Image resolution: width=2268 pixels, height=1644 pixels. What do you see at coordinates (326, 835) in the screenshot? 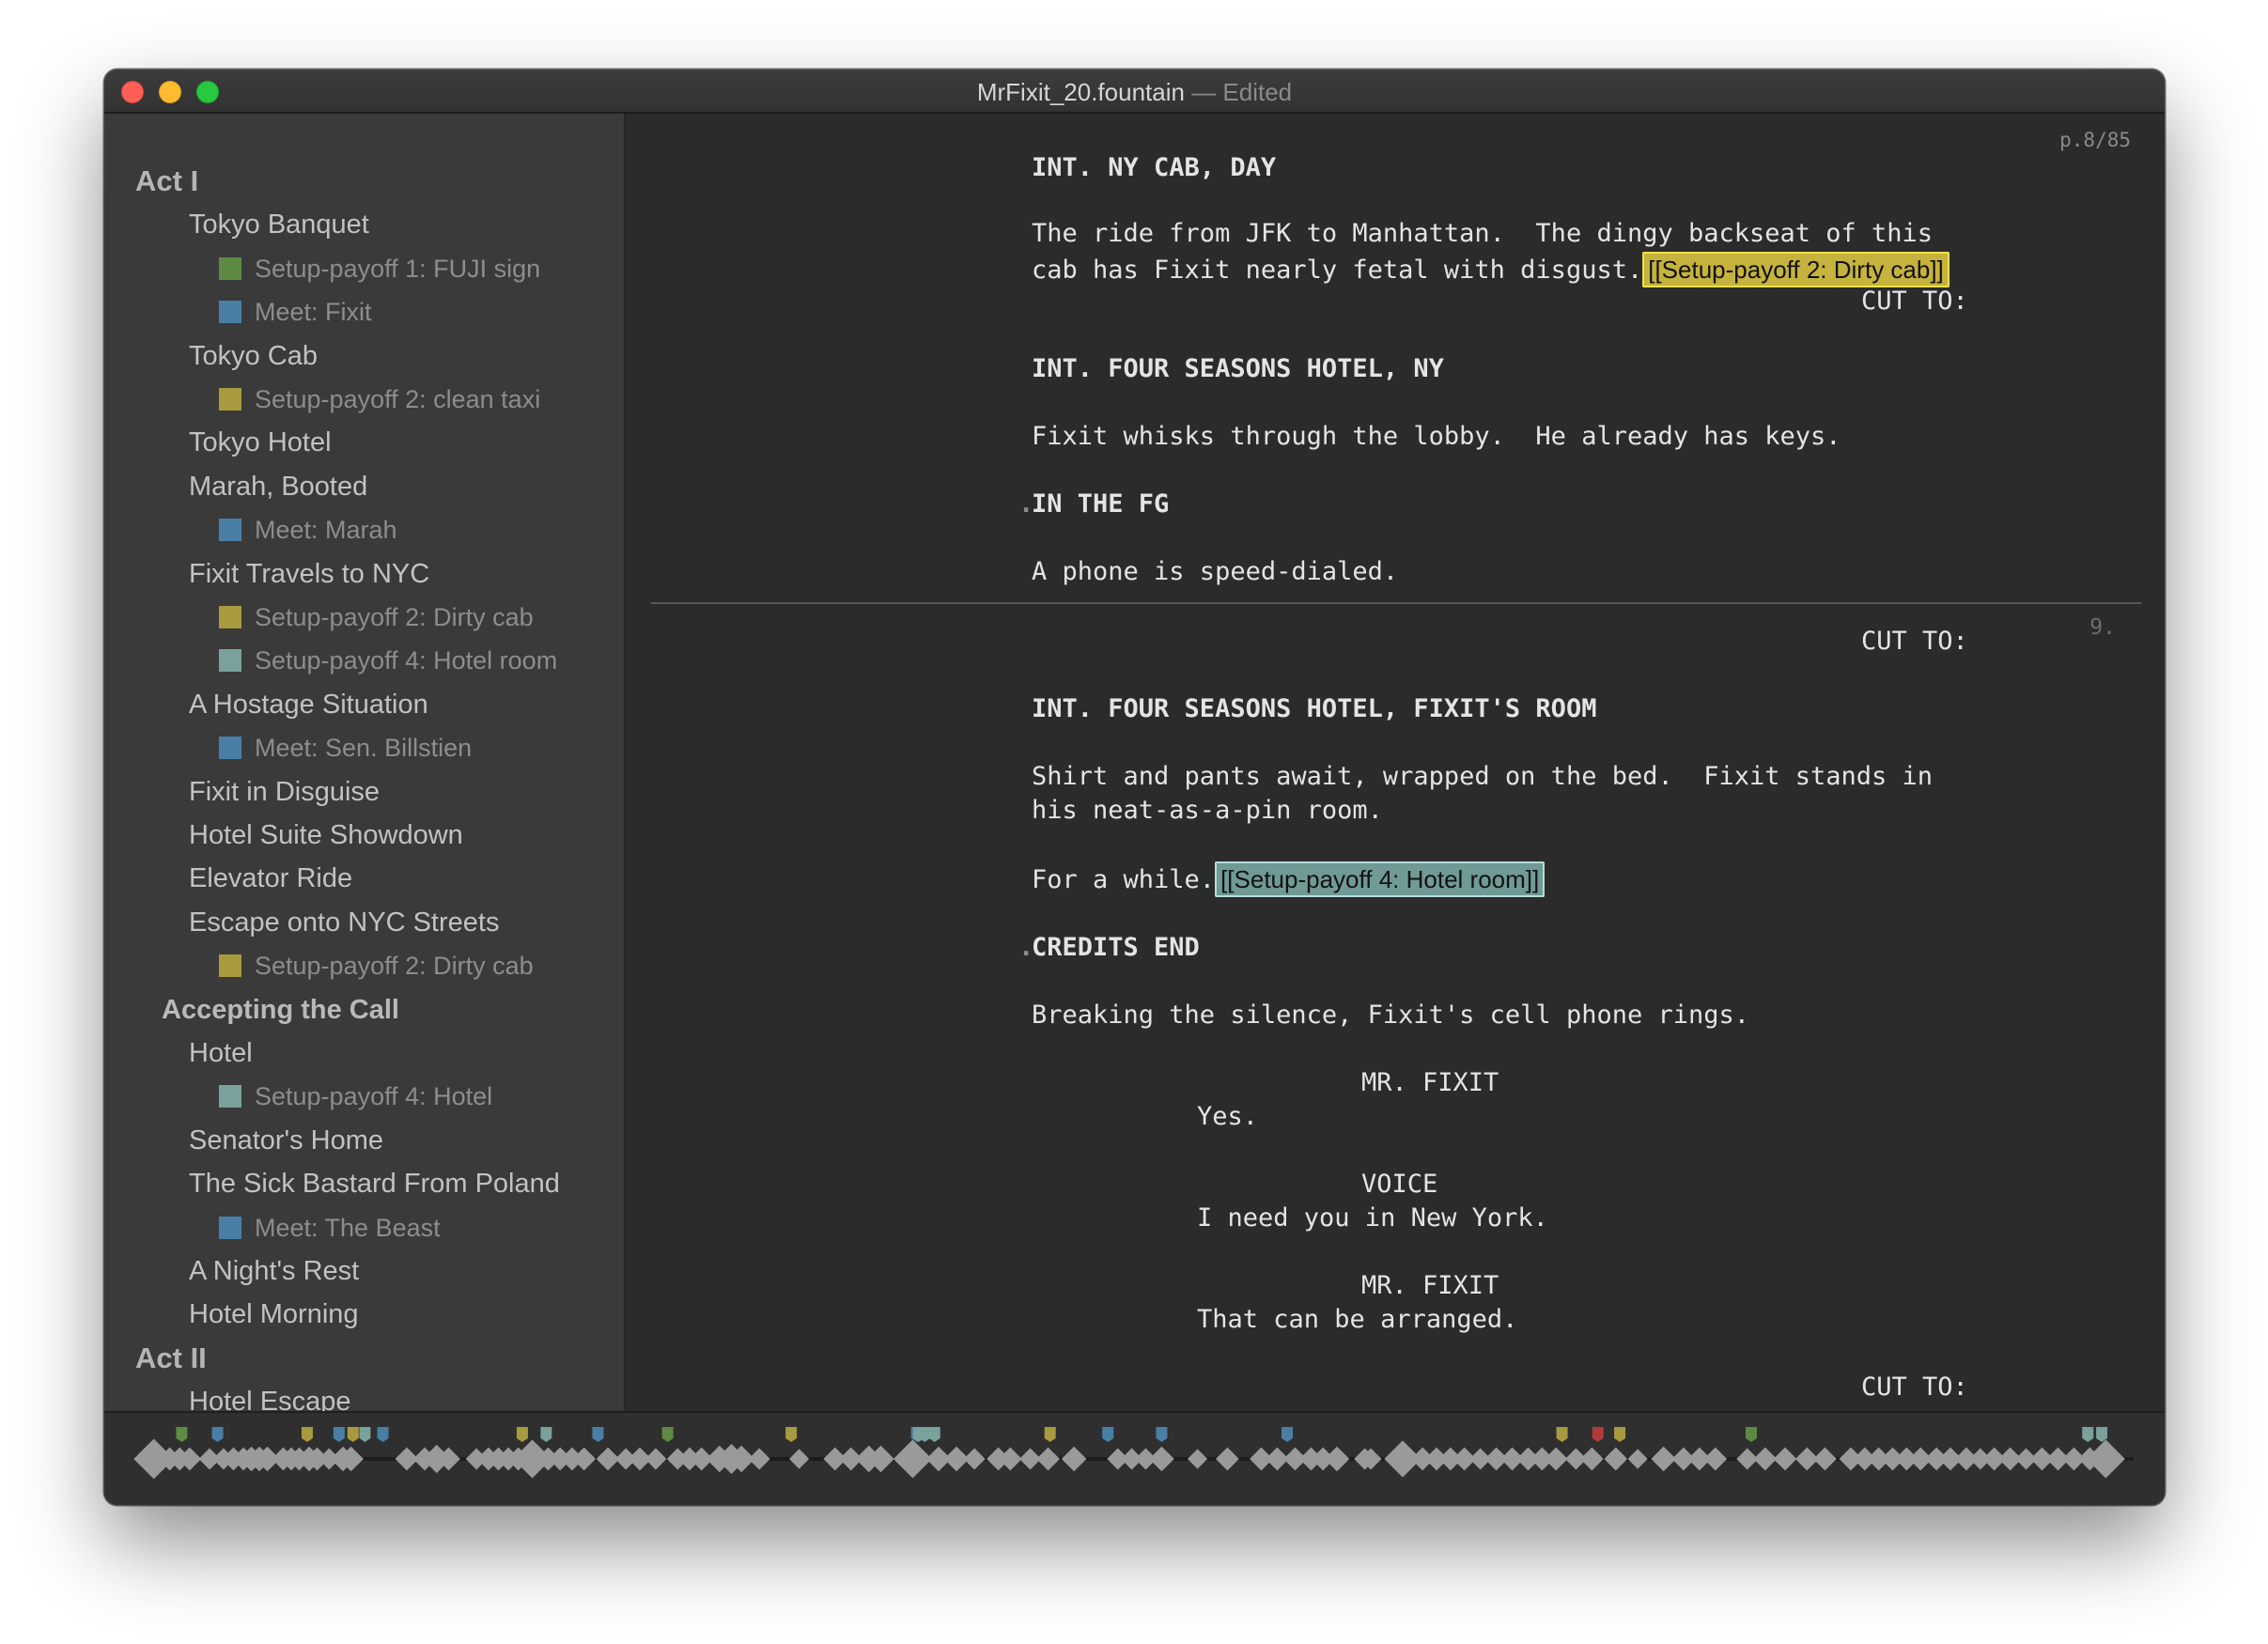
I see `outline-scene-hotel-suite-showdown: Hotel Suite Showdown` at bounding box center [326, 835].